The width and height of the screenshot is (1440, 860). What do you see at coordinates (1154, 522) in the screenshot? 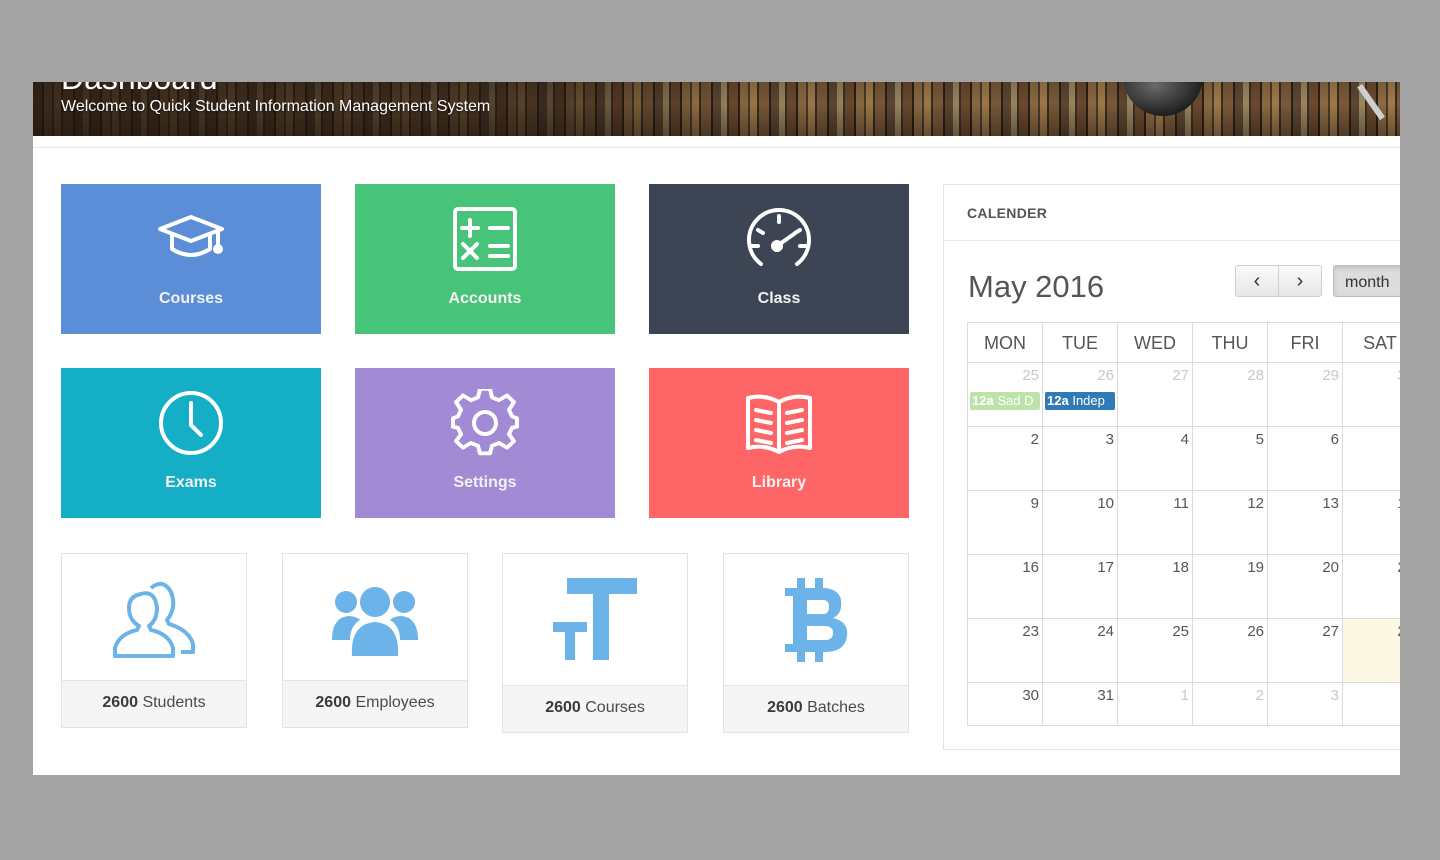
I see `calendar-day-cell: 11` at bounding box center [1154, 522].